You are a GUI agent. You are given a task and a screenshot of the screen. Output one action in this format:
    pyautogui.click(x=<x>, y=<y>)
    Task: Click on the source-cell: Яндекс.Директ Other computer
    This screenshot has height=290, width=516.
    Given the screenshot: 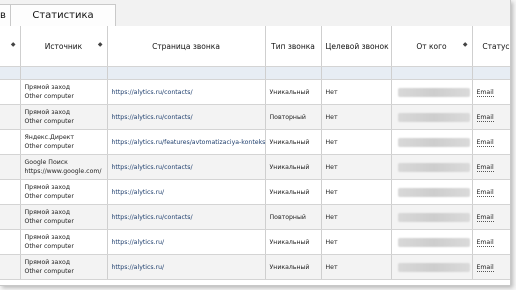 What is the action you would take?
    pyautogui.click(x=64, y=142)
    